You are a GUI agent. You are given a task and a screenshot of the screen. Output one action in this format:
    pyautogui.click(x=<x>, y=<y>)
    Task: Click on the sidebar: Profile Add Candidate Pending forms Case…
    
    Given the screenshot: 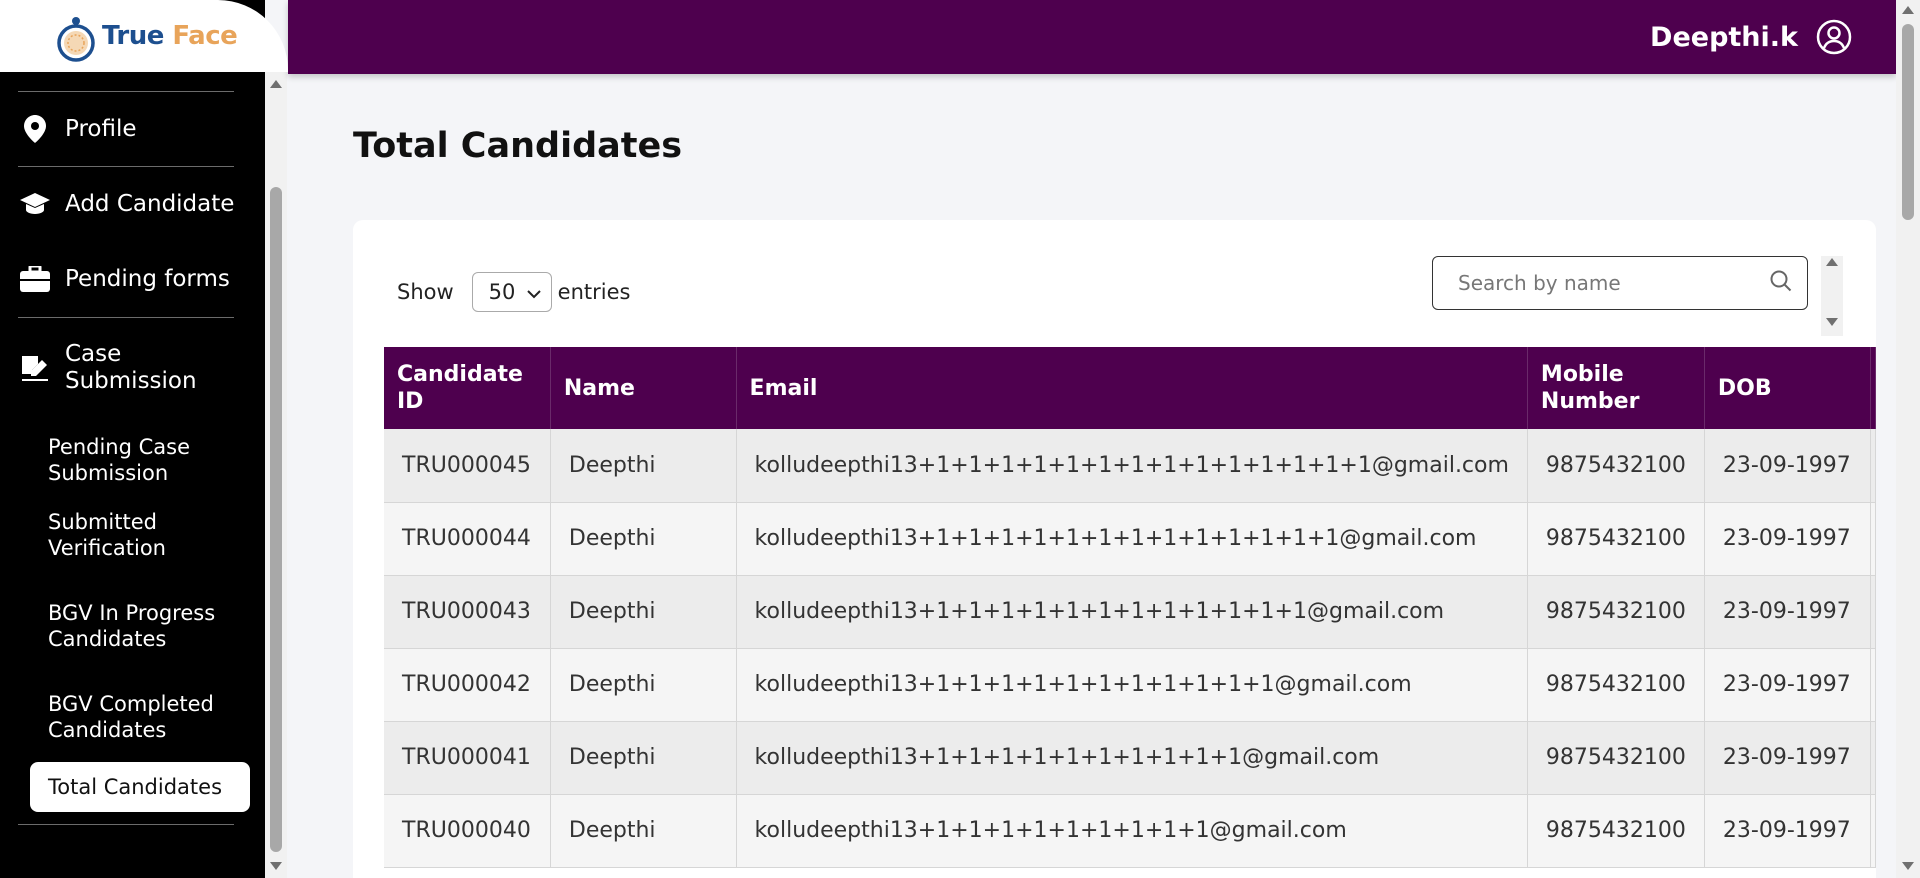 What is the action you would take?
    pyautogui.click(x=132, y=439)
    